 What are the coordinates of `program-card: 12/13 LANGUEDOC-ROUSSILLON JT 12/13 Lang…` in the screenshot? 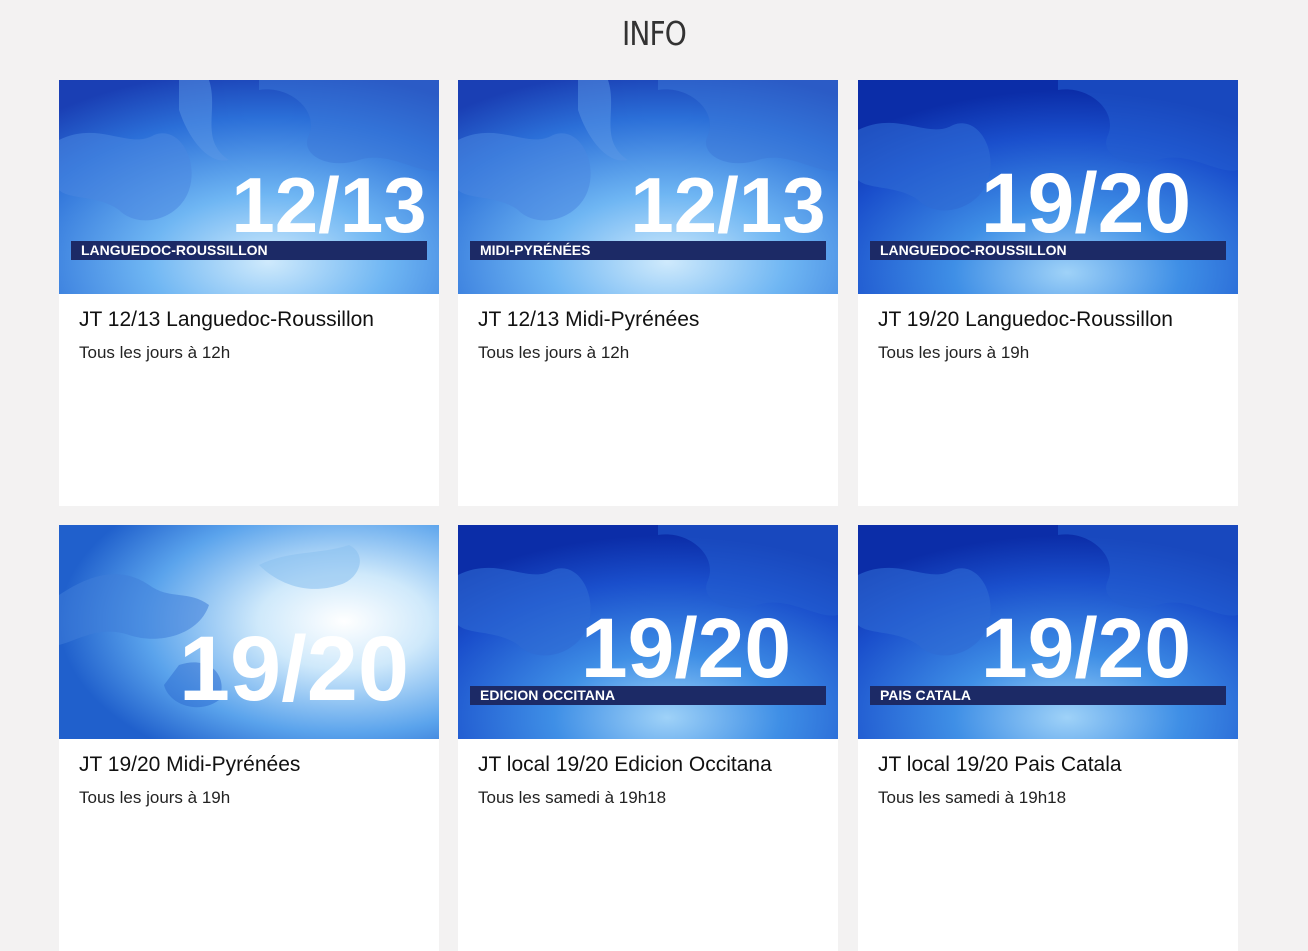 It's located at (249, 293).